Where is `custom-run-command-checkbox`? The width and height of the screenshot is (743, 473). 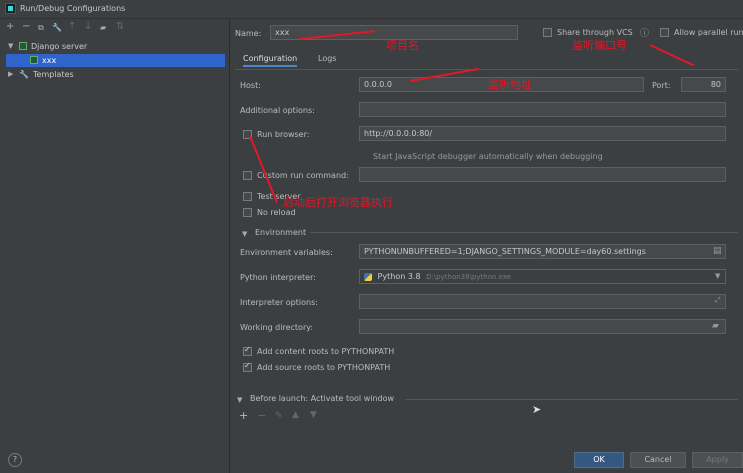 custom-run-command-checkbox is located at coordinates (247, 175).